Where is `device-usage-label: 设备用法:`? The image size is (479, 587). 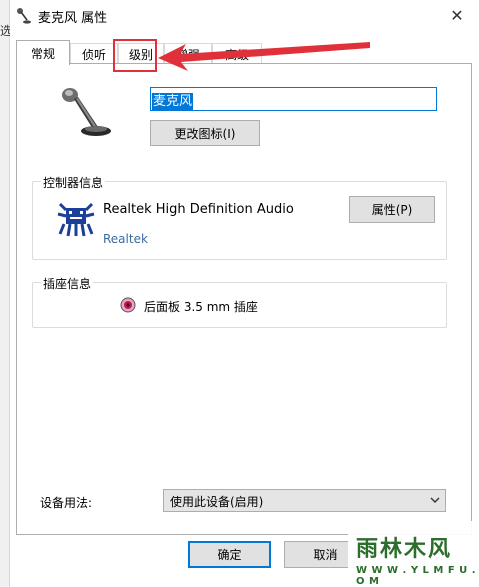 device-usage-label: 设备用法: is located at coordinates (66, 503).